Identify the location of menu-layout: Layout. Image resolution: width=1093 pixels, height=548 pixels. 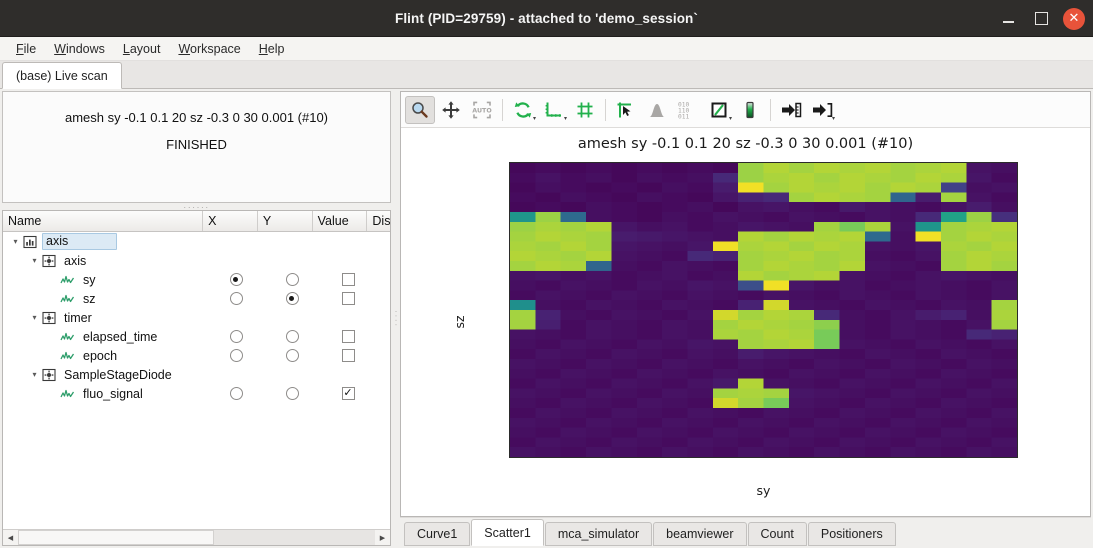
(142, 49).